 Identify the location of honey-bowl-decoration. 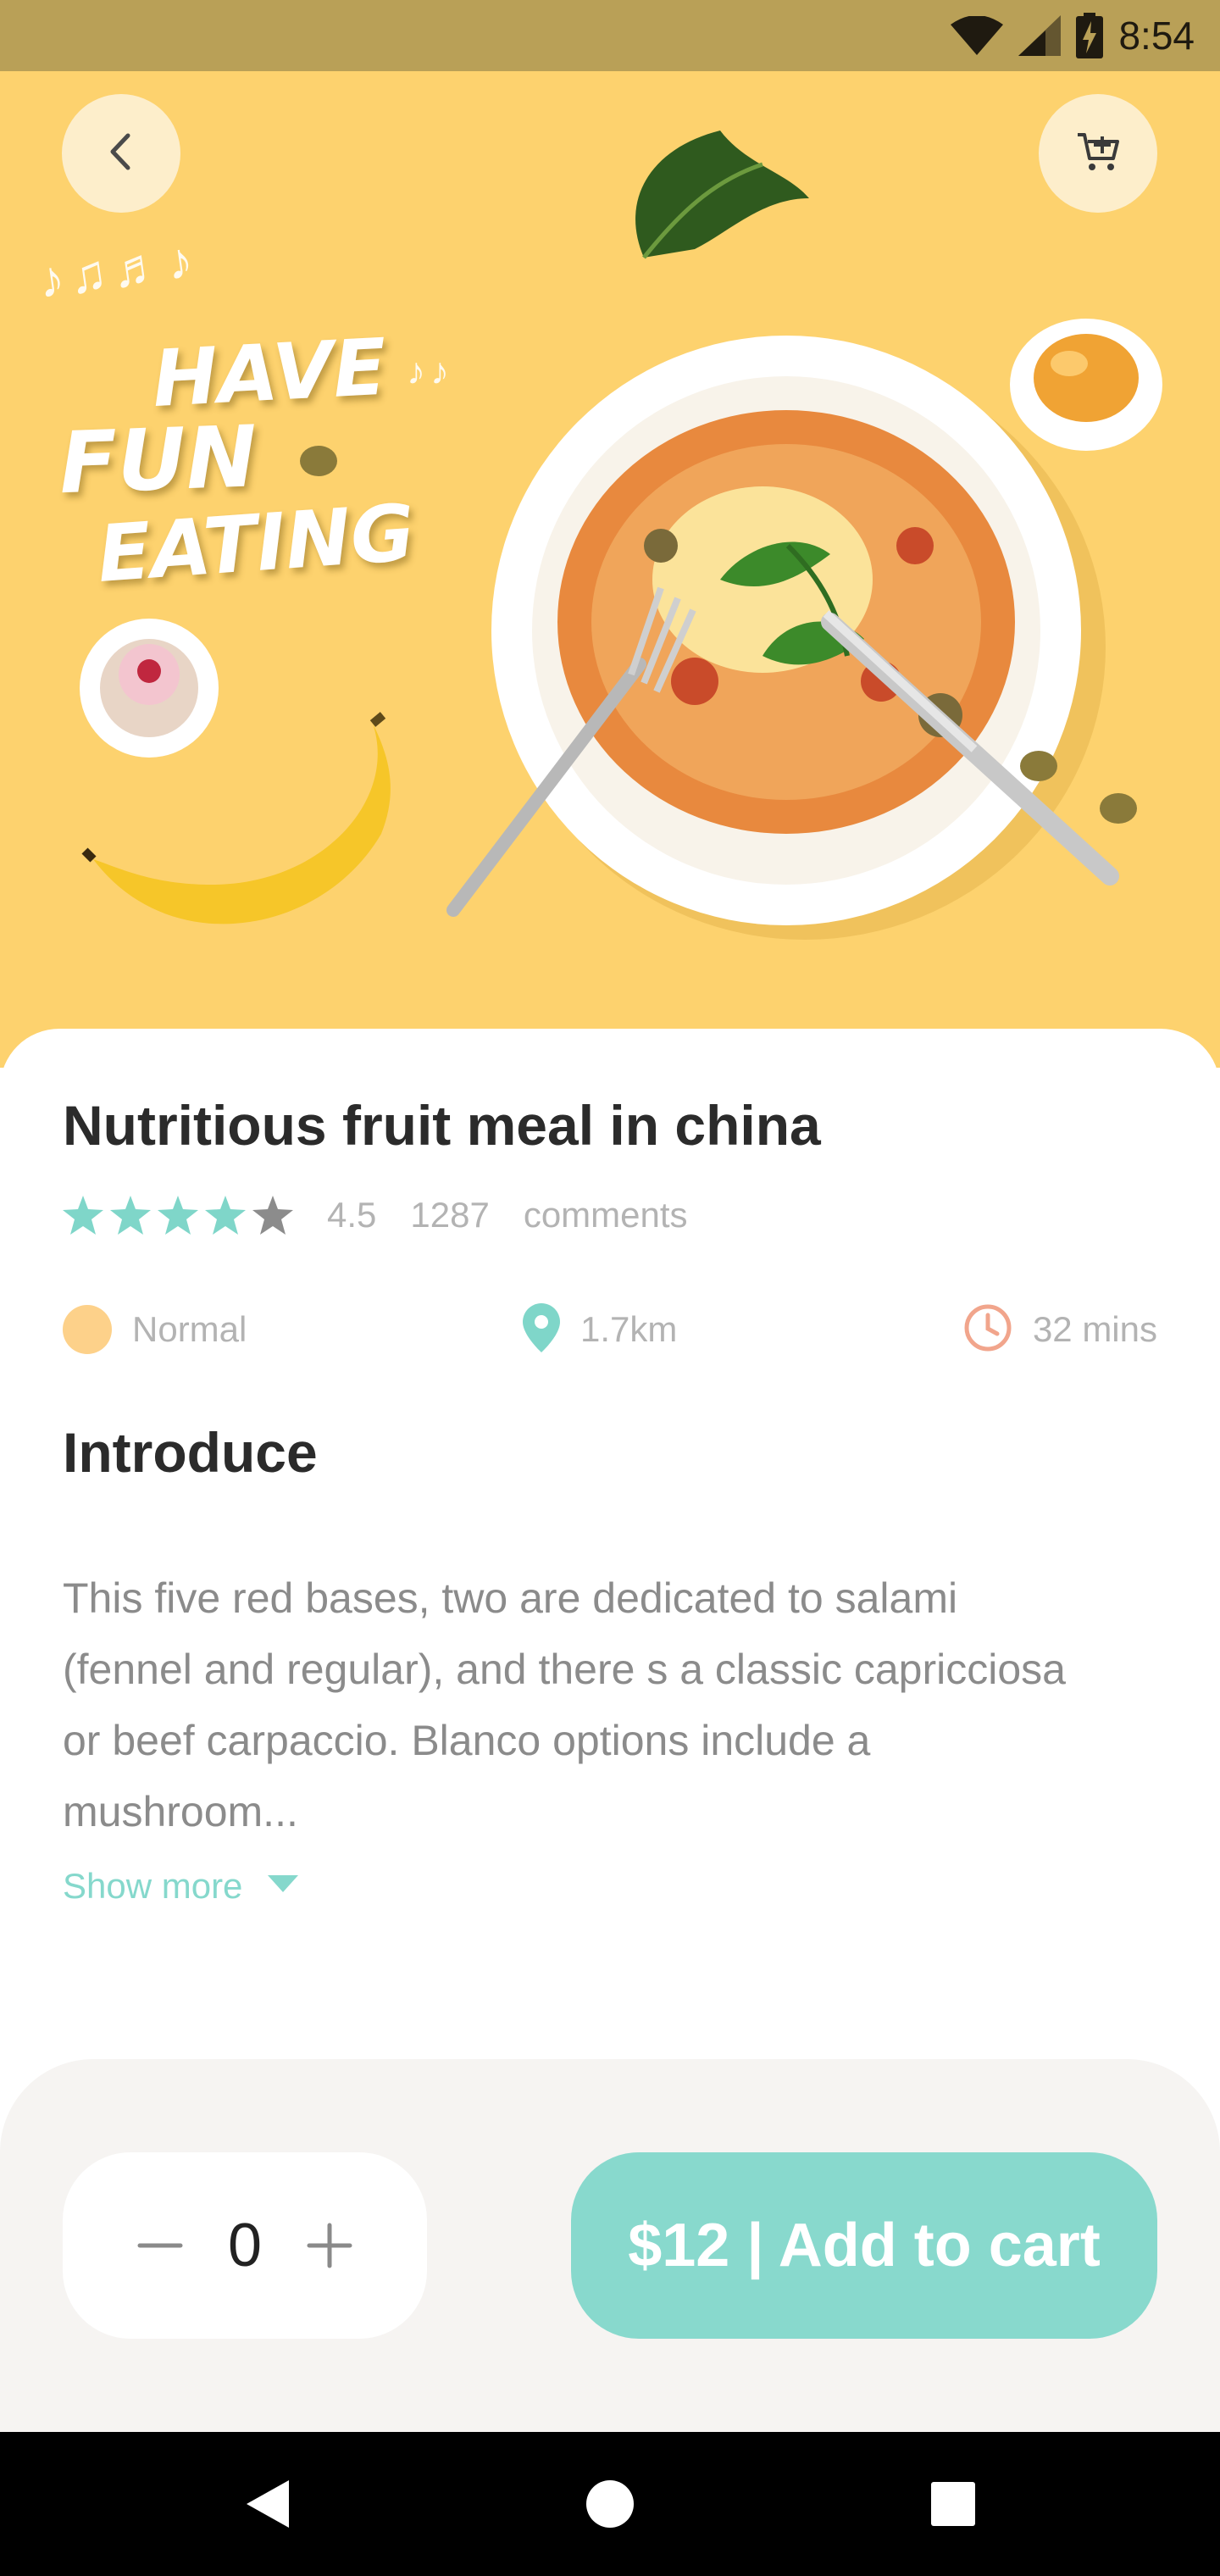
(1086, 385).